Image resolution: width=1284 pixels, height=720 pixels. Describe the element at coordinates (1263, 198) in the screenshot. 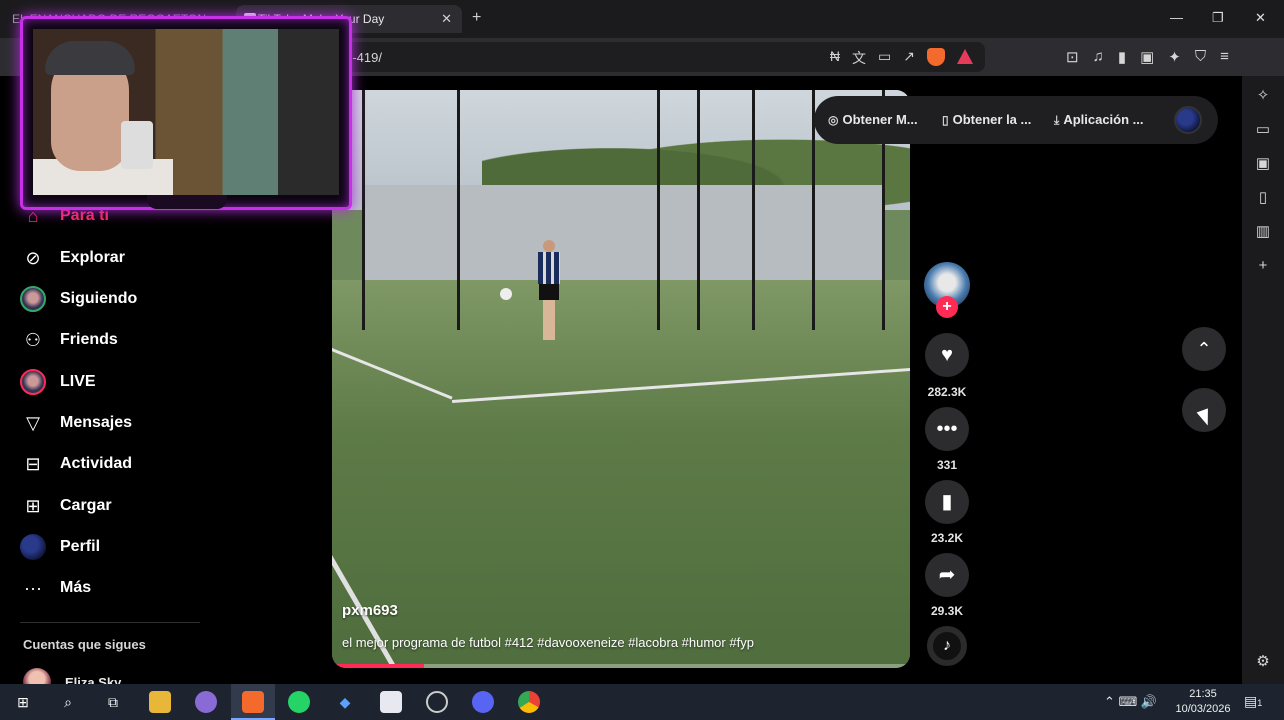

I see `bookmarks-icon: ▯` at that location.